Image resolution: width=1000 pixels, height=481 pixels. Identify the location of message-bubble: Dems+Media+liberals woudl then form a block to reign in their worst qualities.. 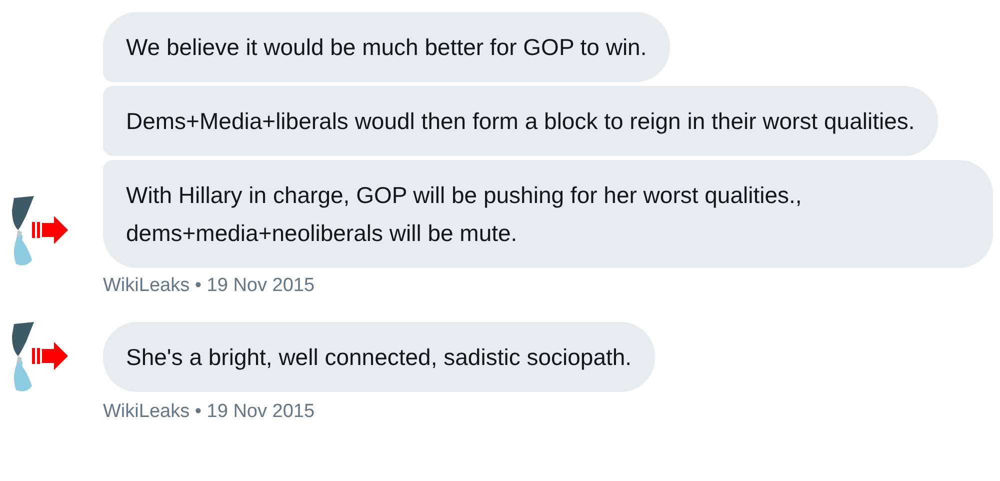
(520, 121).